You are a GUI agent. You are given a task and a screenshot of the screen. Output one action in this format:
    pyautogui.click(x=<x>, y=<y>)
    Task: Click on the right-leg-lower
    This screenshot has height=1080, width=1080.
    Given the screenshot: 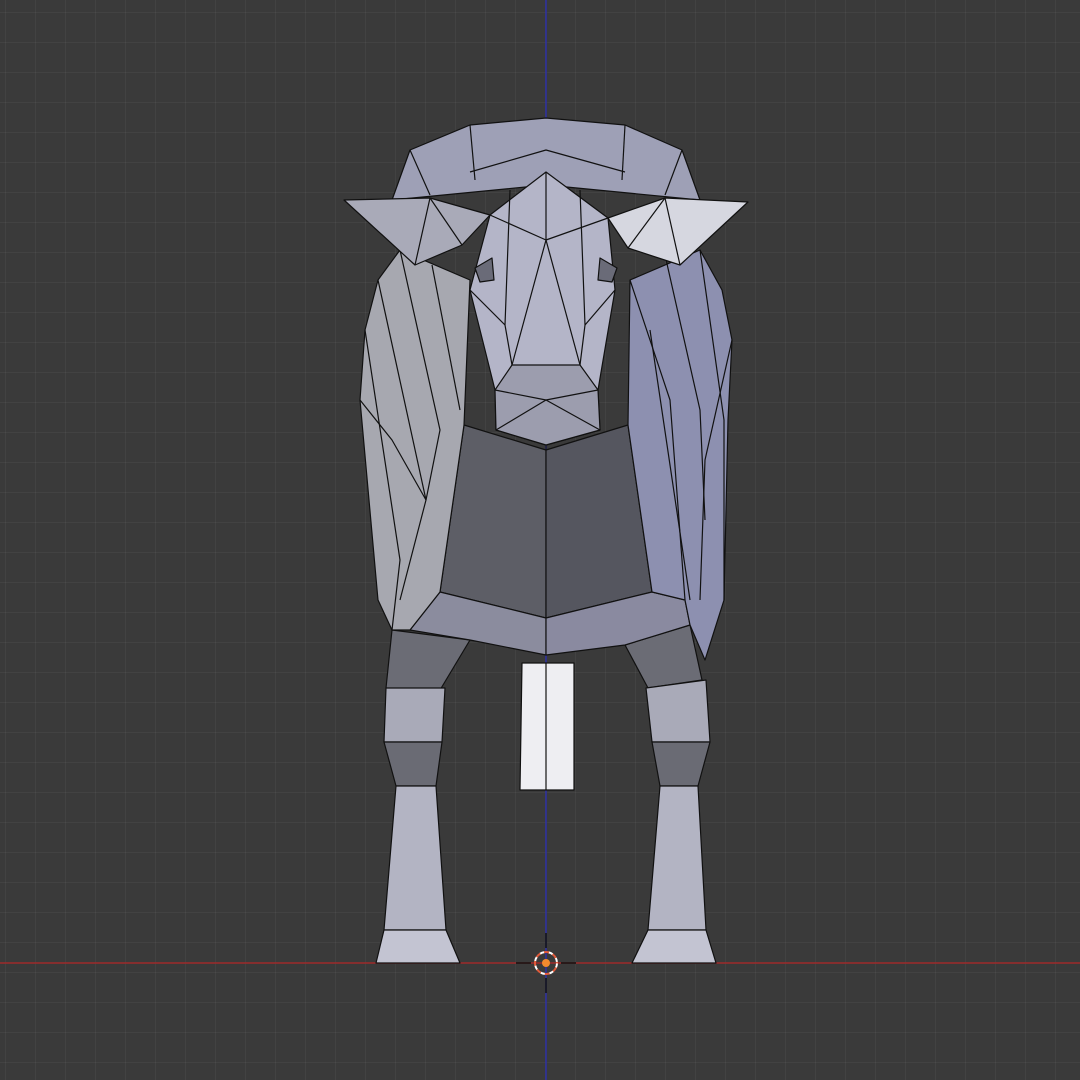 What is the action you would take?
    pyautogui.click(x=677, y=858)
    